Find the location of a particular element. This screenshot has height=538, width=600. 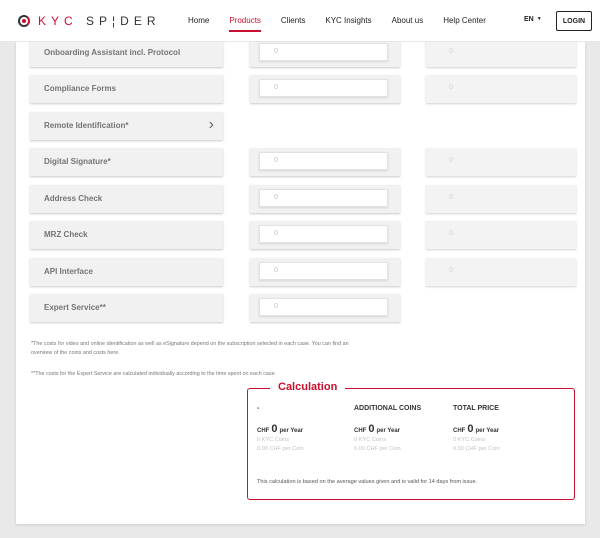

feature-remote-identification: Remote Identification* › is located at coordinates (126, 126).